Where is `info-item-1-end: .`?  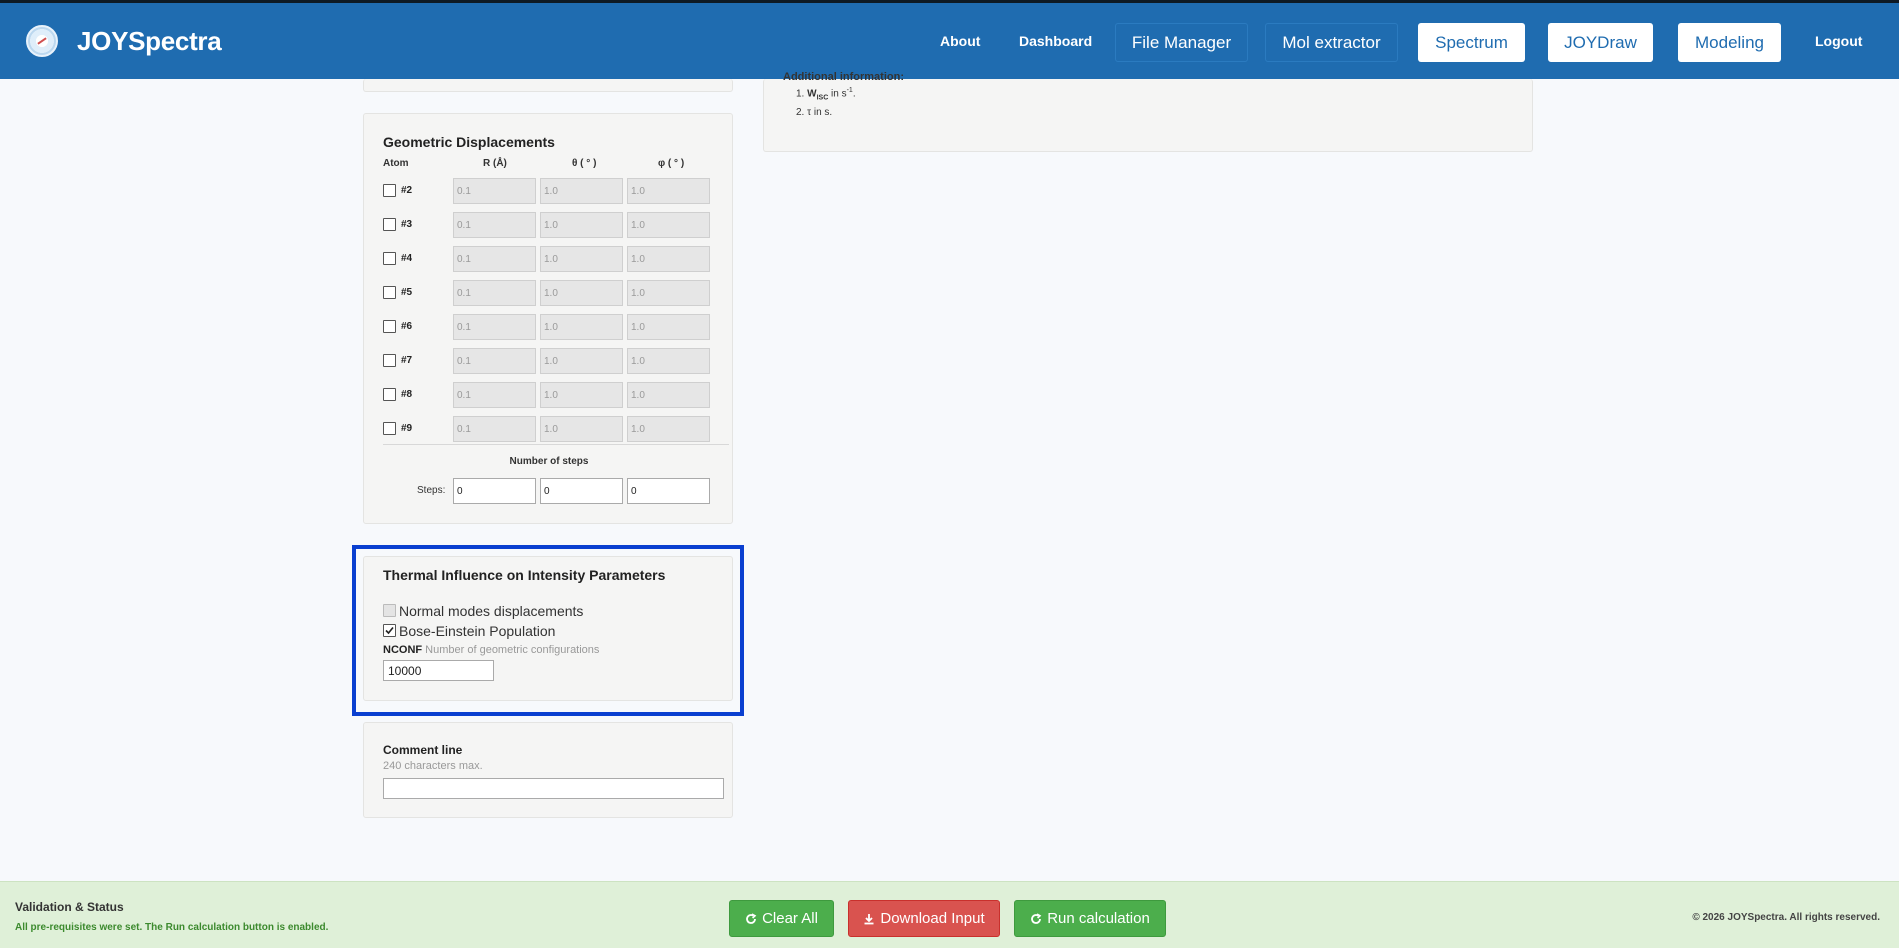
info-item-1-end: . is located at coordinates (854, 94).